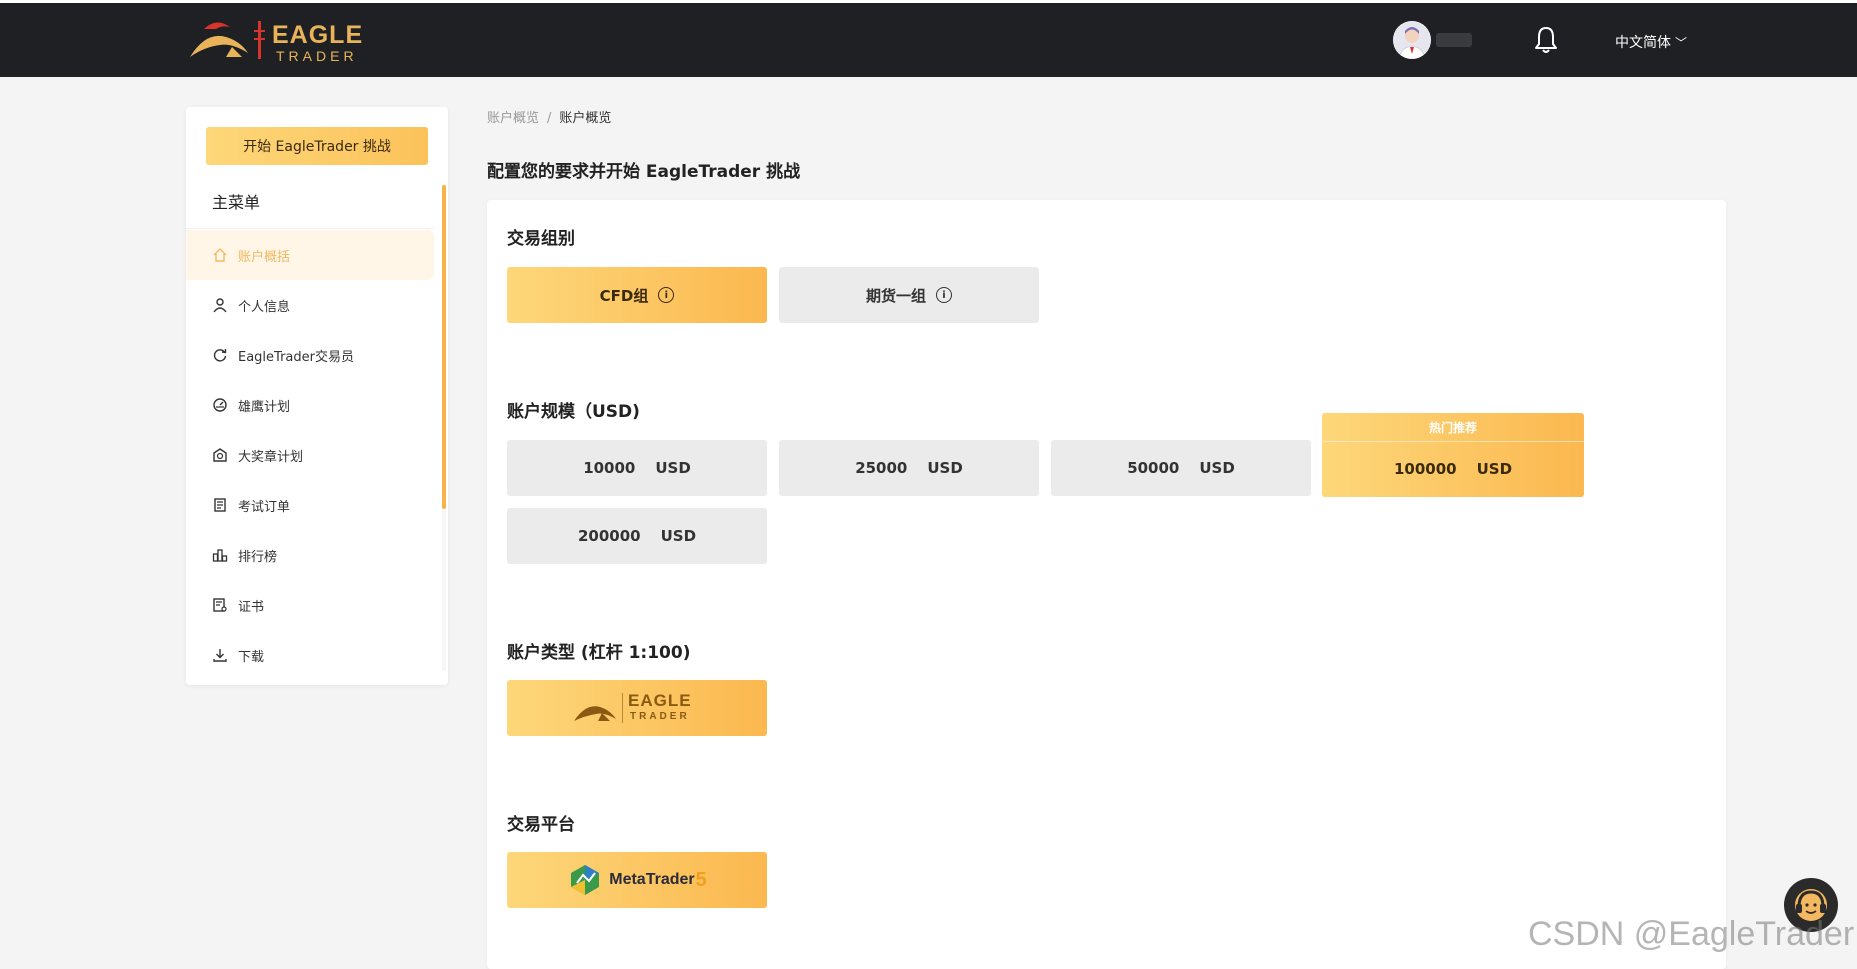 This screenshot has width=1857, height=969. I want to click on account-type-title: 账户类型 (杠杆 1:100), so click(599, 653).